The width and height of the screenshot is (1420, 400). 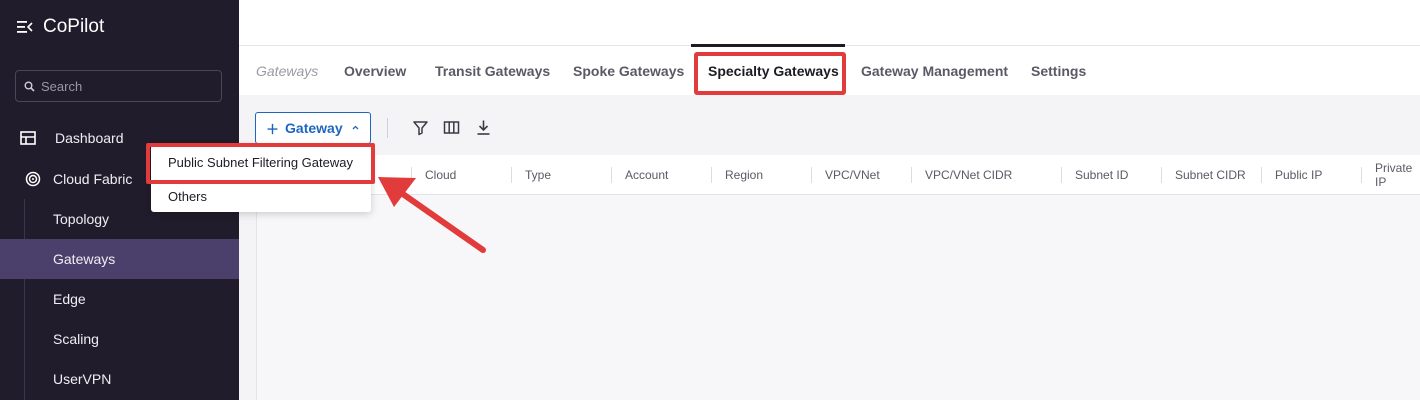 I want to click on app-title: CoPilot, so click(x=74, y=26).